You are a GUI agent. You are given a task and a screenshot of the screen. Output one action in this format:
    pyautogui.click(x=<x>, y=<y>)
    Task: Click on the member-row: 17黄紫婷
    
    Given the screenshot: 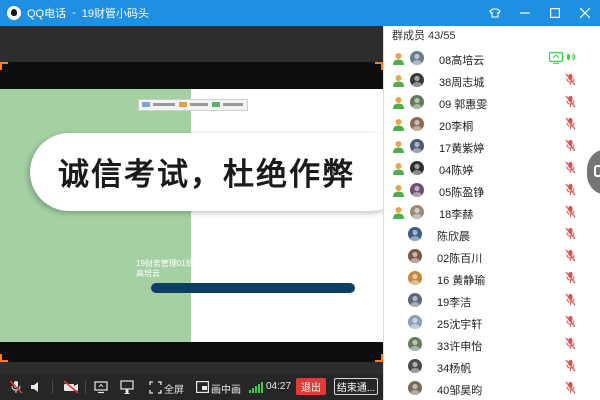 What is the action you would take?
    pyautogui.click(x=484, y=147)
    